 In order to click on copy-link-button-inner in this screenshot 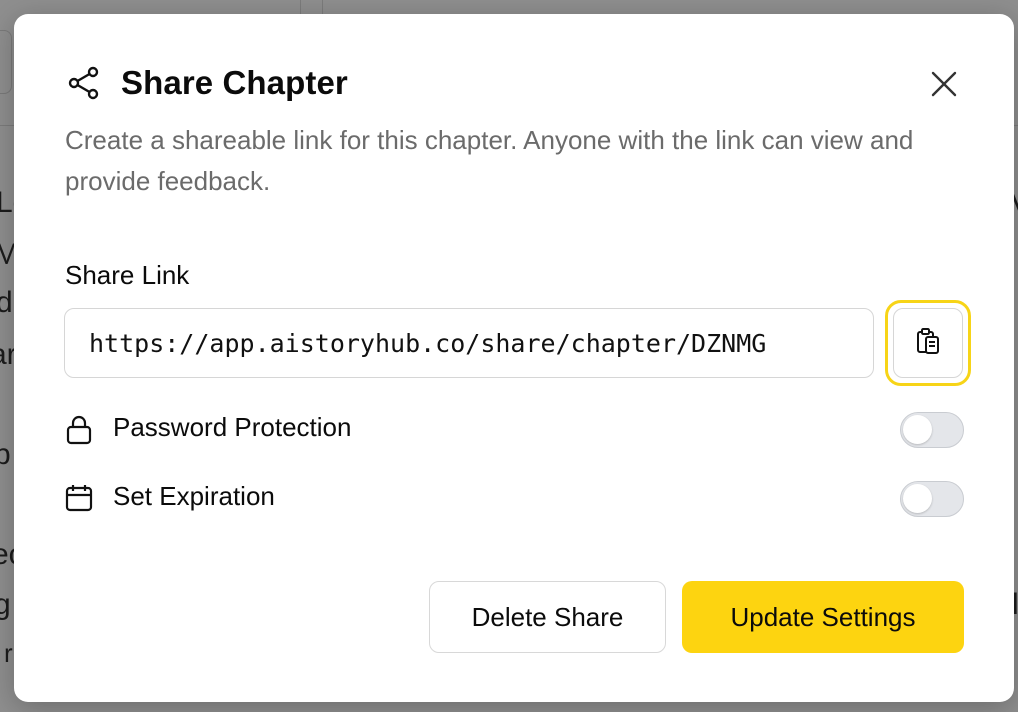, I will do `click(928, 343)`.